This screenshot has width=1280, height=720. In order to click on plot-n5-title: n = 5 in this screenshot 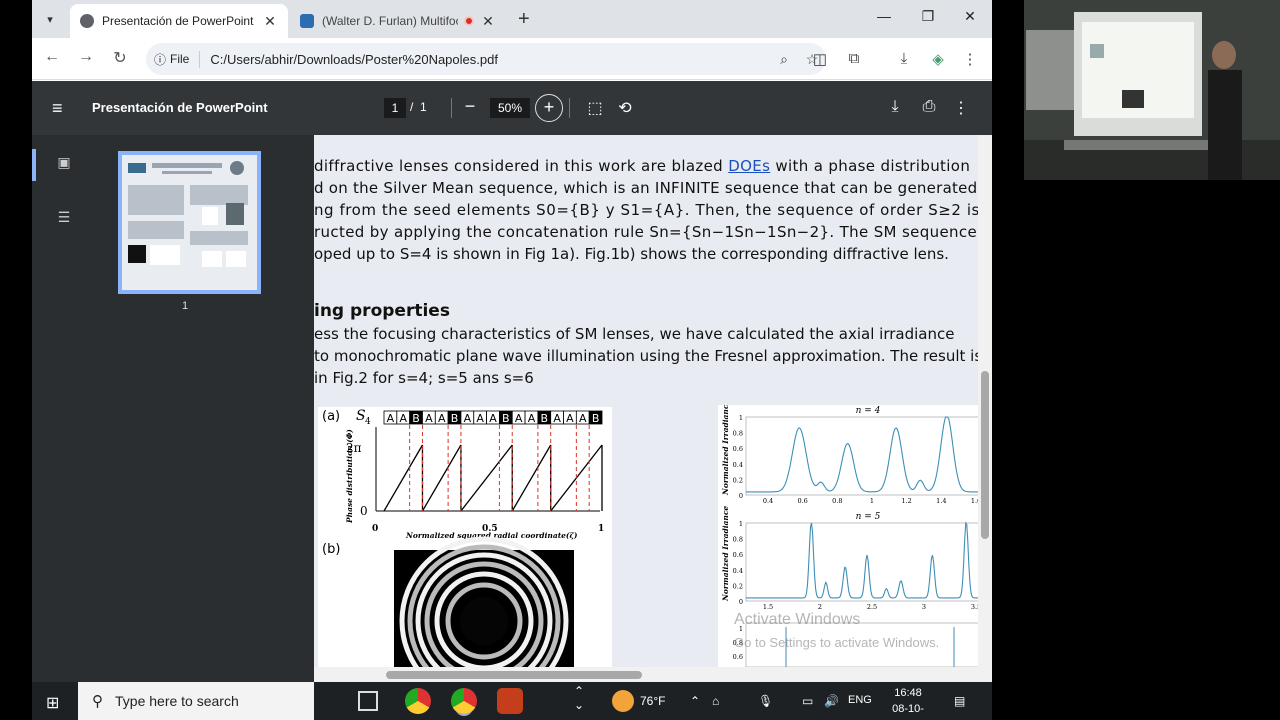, I will do `click(868, 517)`.